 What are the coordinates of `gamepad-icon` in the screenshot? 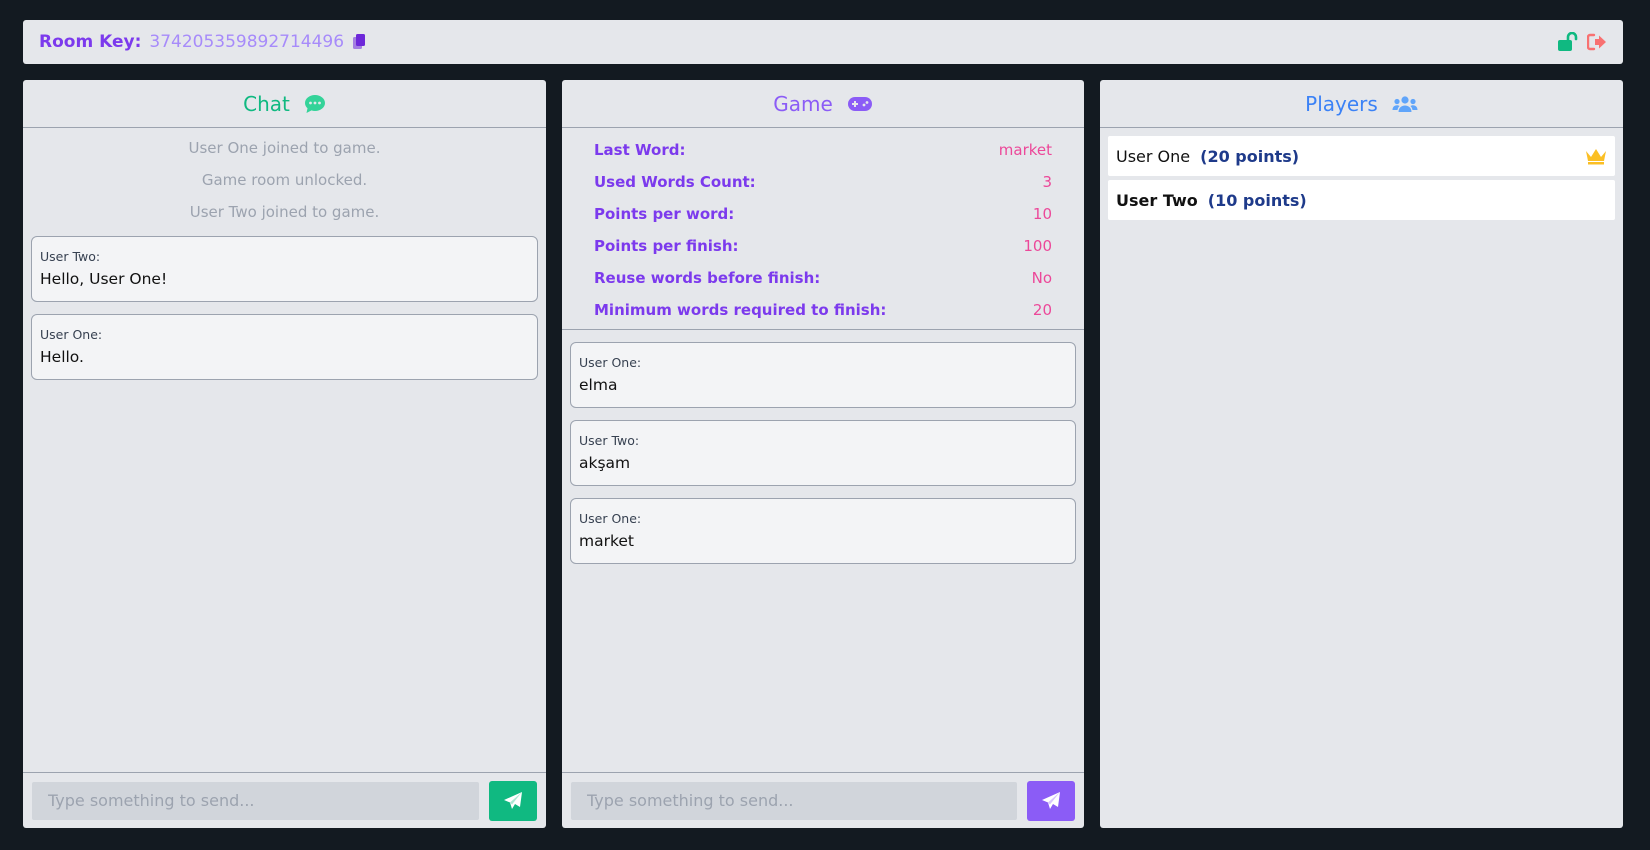 It's located at (859, 103).